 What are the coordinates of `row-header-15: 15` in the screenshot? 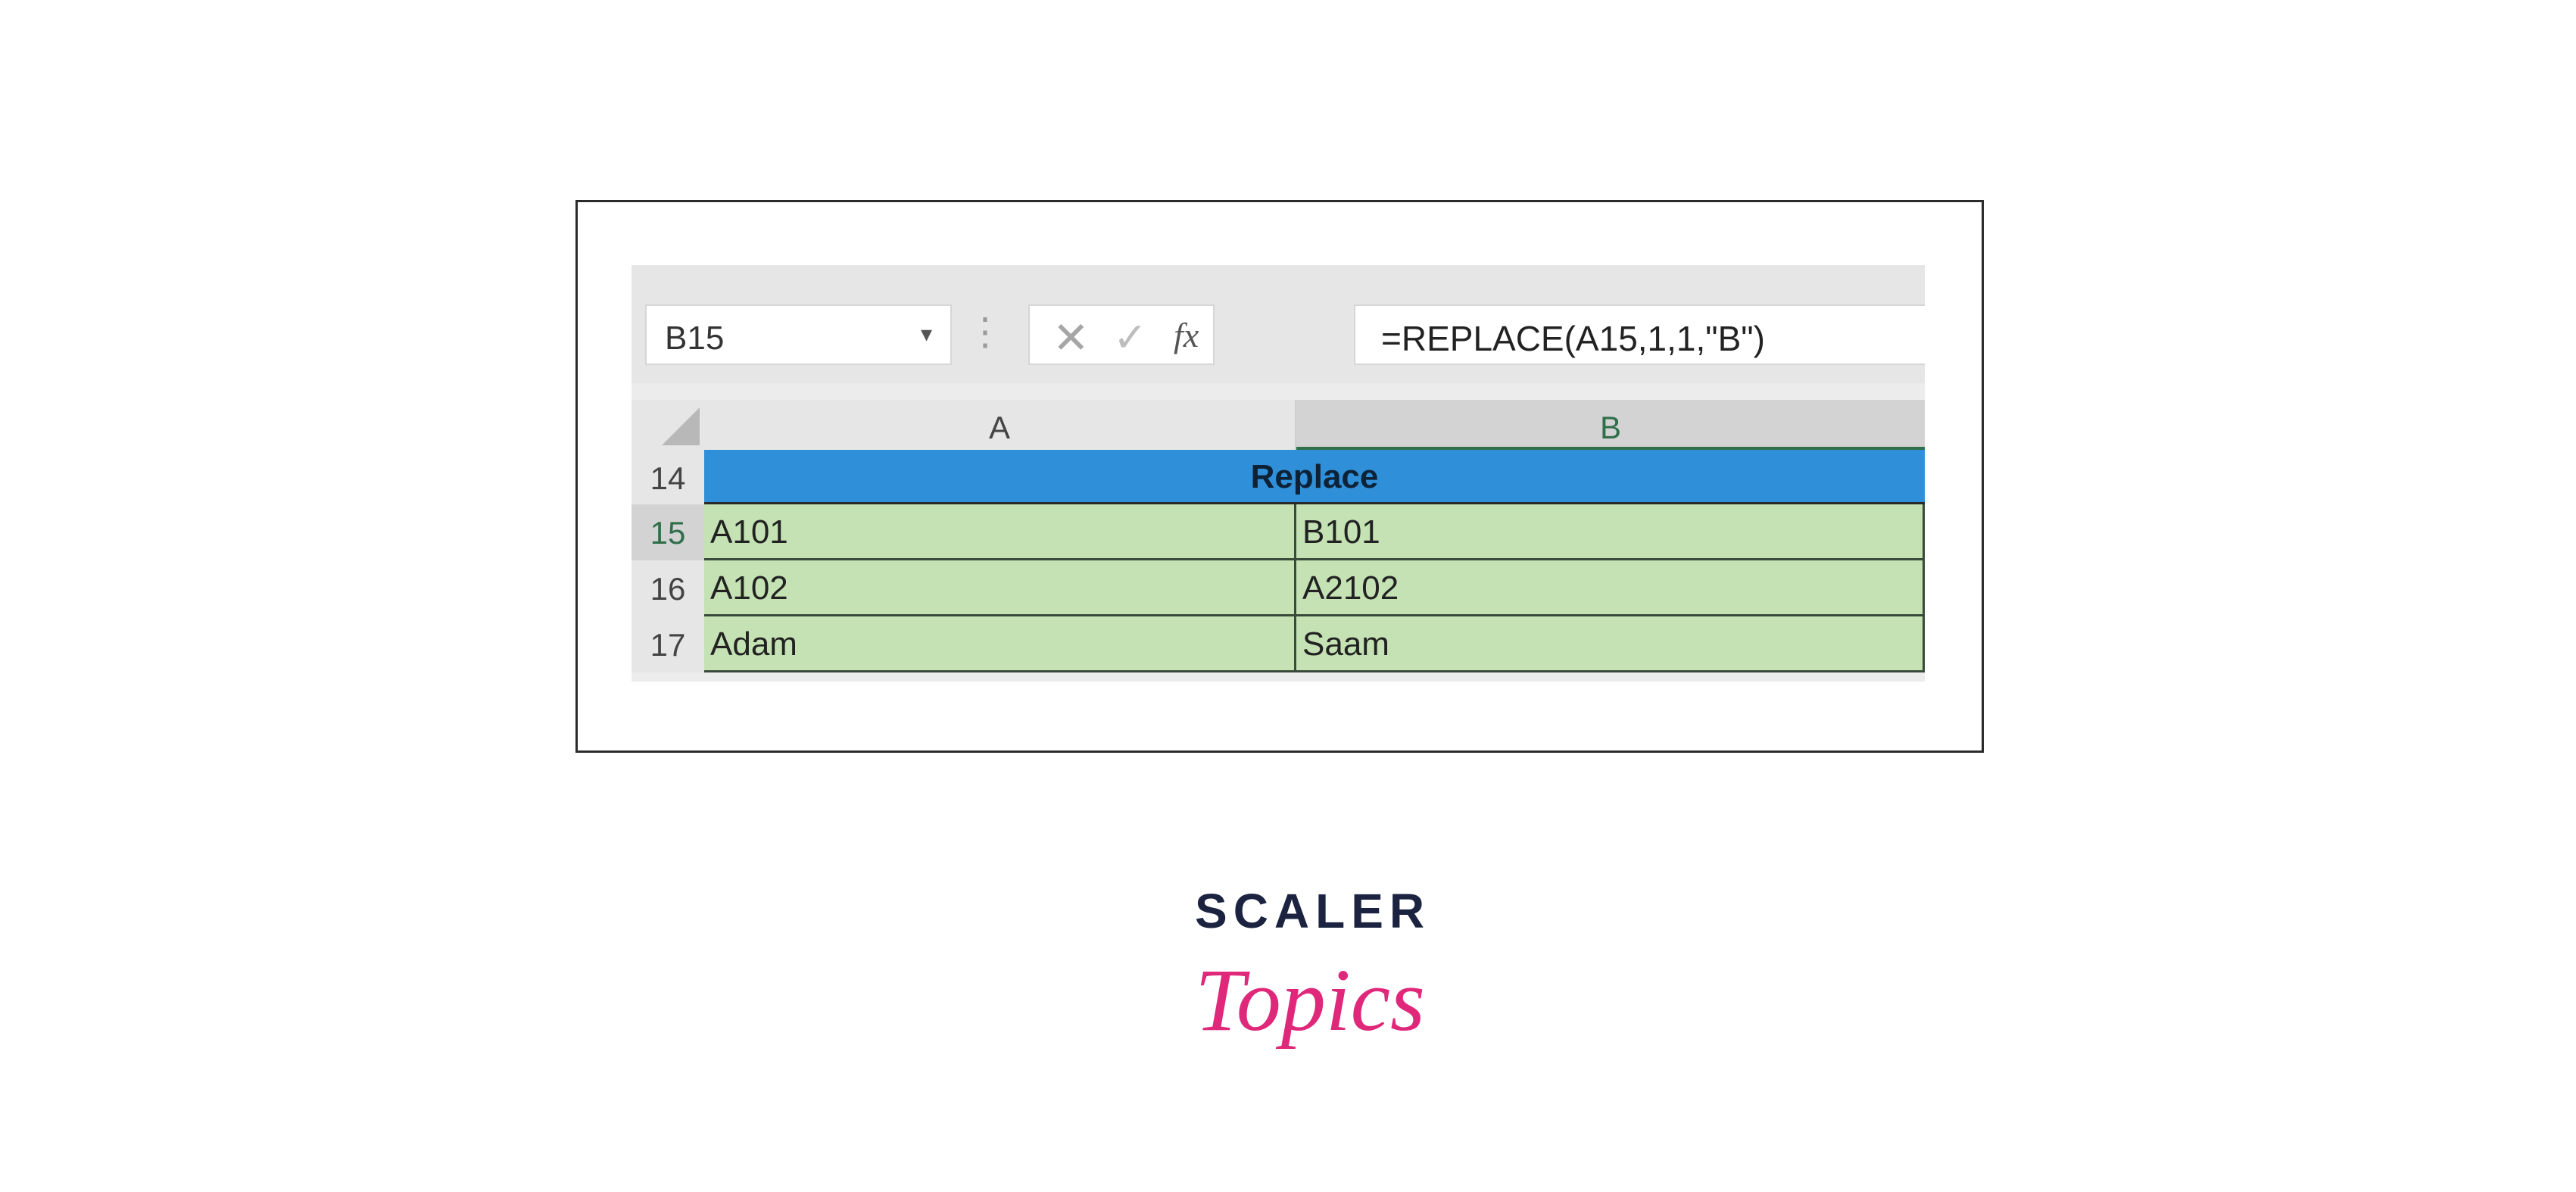 It's located at (668, 532).